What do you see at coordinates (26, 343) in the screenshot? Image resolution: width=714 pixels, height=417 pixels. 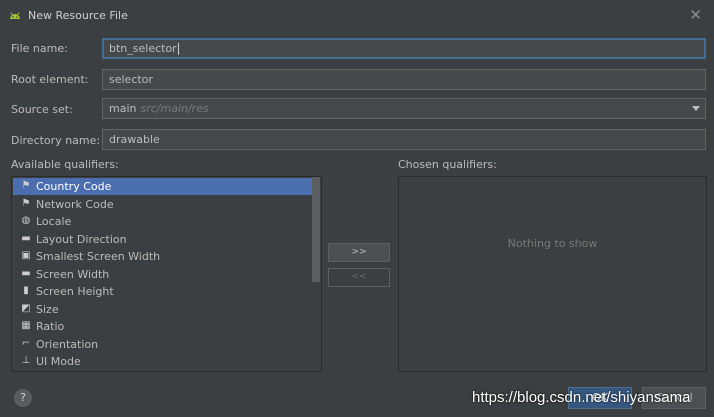 I see `orientation-icon: ⌐` at bounding box center [26, 343].